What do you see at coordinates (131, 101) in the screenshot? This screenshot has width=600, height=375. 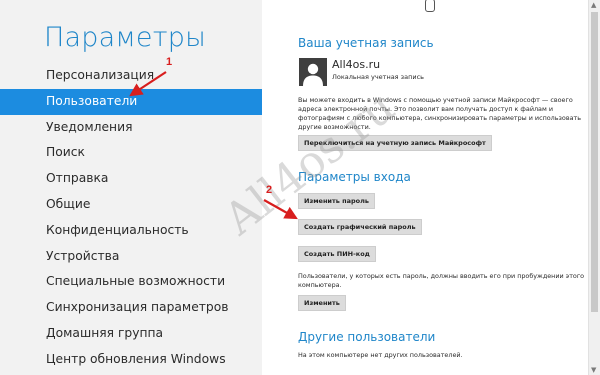 I see `nav-item: Пользователи` at bounding box center [131, 101].